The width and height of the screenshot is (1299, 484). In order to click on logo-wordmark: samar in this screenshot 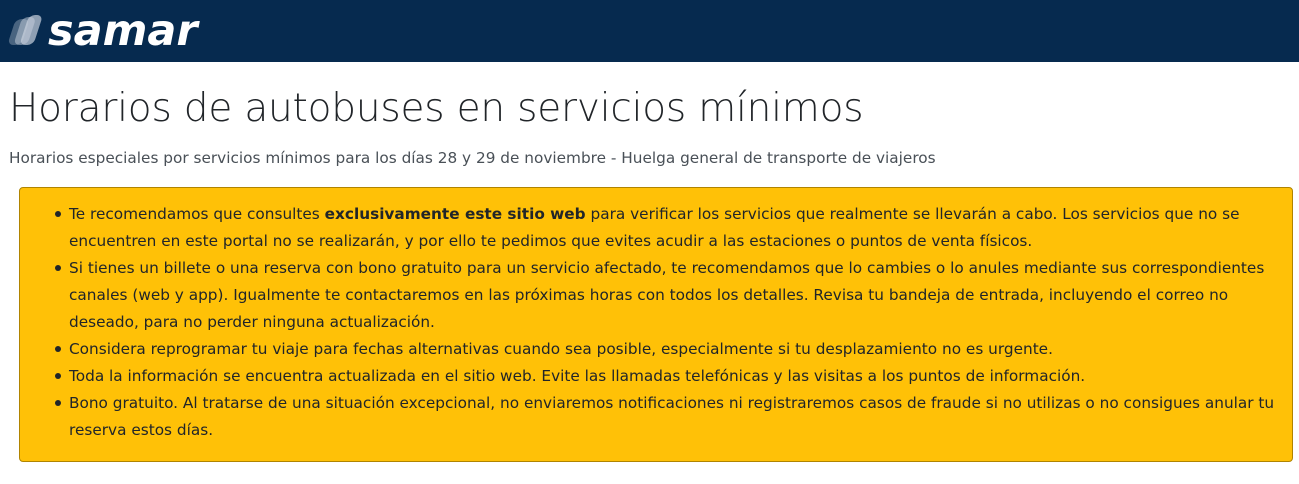, I will do `click(124, 30)`.